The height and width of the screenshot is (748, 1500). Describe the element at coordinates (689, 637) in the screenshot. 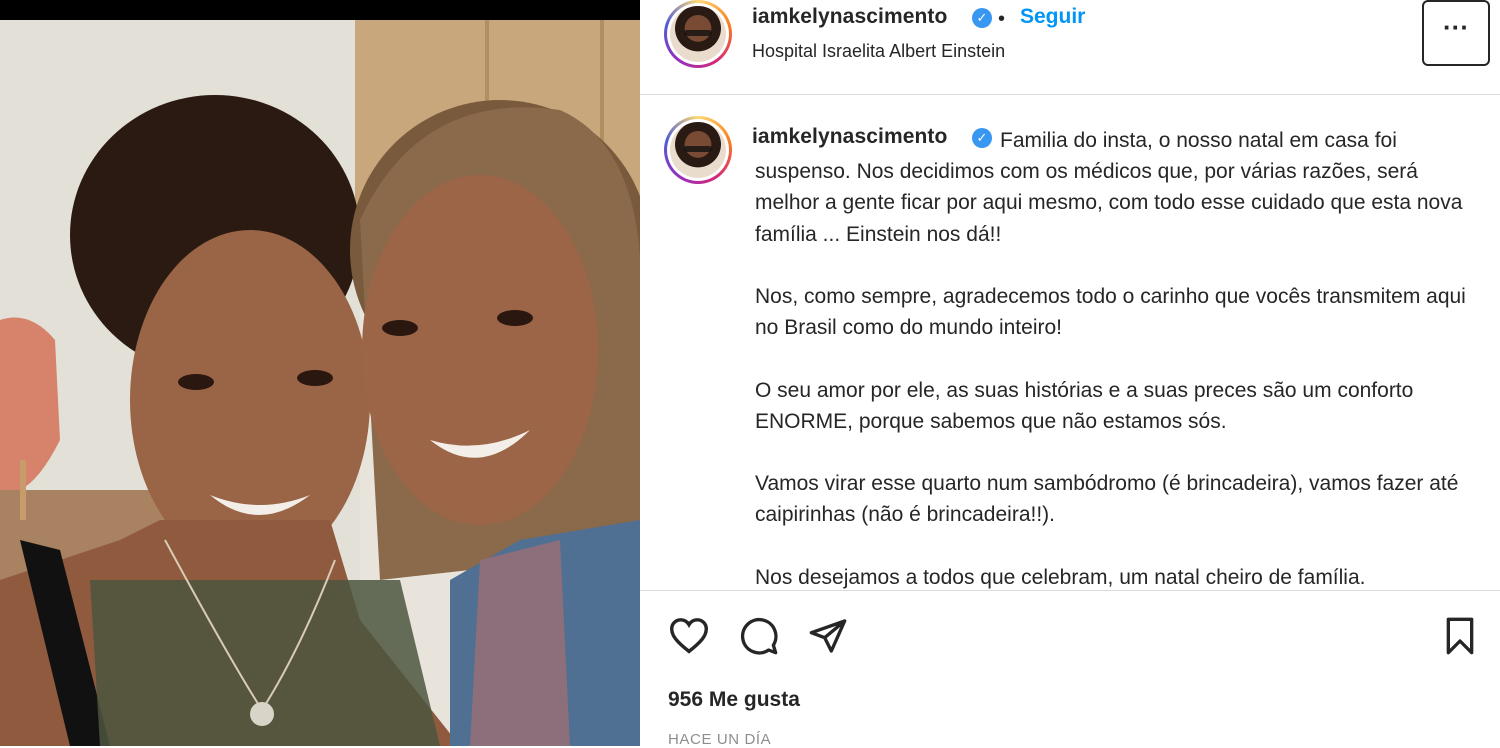

I see `heart-icon` at that location.